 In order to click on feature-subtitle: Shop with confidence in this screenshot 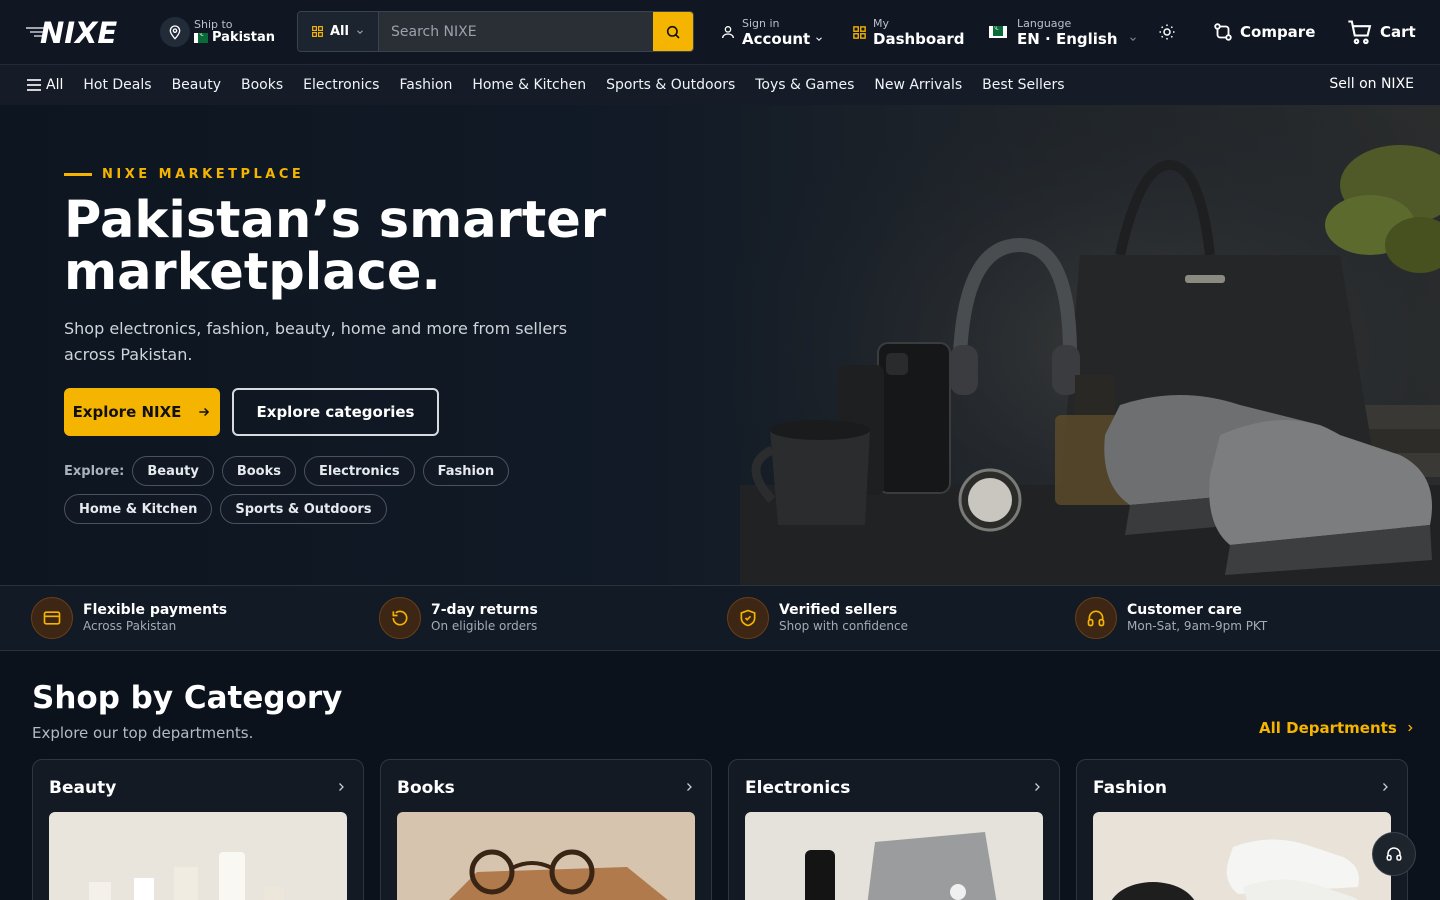, I will do `click(843, 626)`.